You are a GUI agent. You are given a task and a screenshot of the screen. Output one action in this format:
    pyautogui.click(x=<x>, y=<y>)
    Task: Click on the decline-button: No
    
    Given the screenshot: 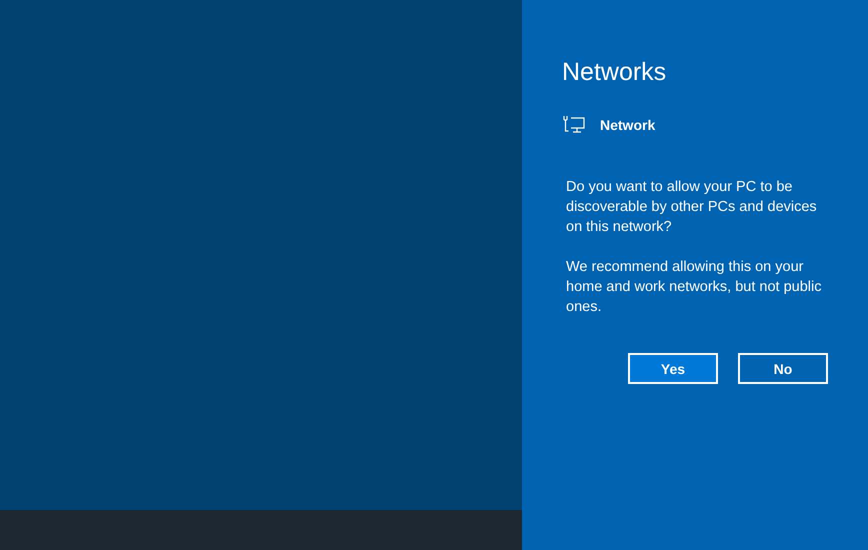 What is the action you would take?
    pyautogui.click(x=783, y=368)
    